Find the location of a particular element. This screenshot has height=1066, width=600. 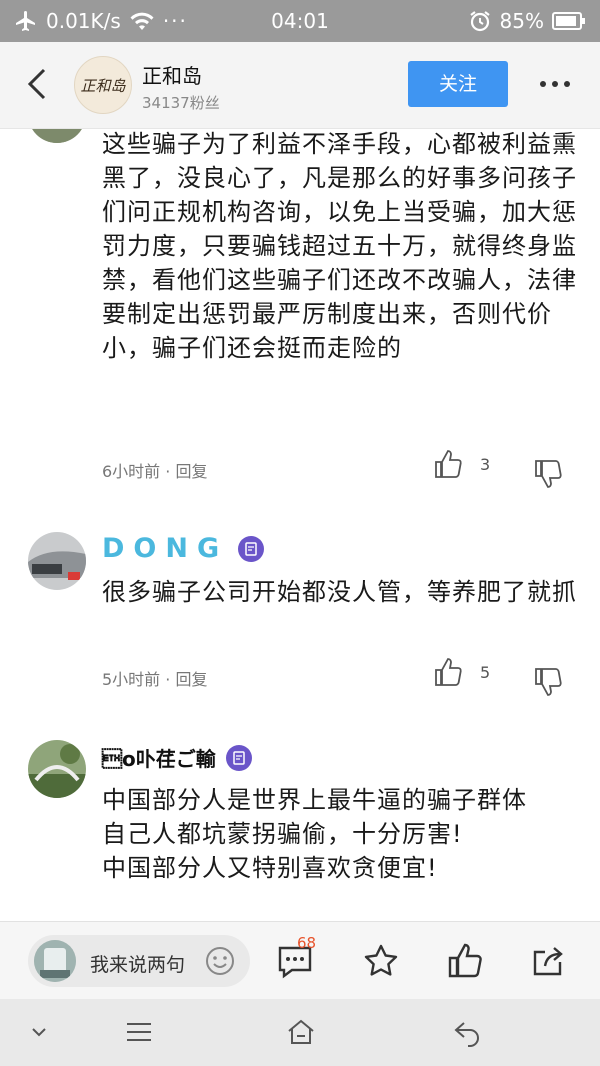

wifi-icon is located at coordinates (142, 21).